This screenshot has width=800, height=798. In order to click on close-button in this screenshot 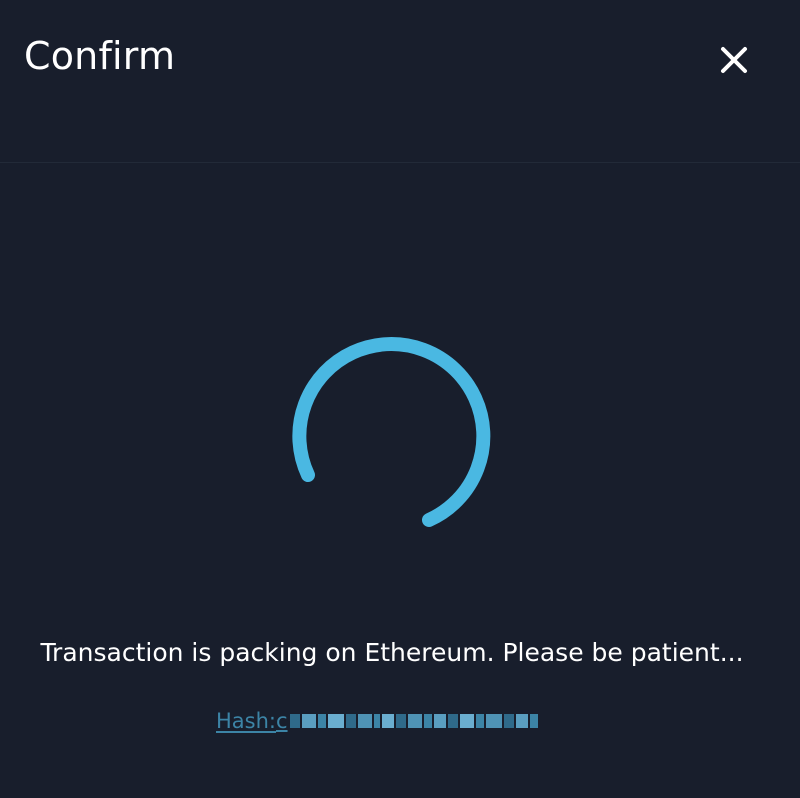, I will do `click(734, 60)`.